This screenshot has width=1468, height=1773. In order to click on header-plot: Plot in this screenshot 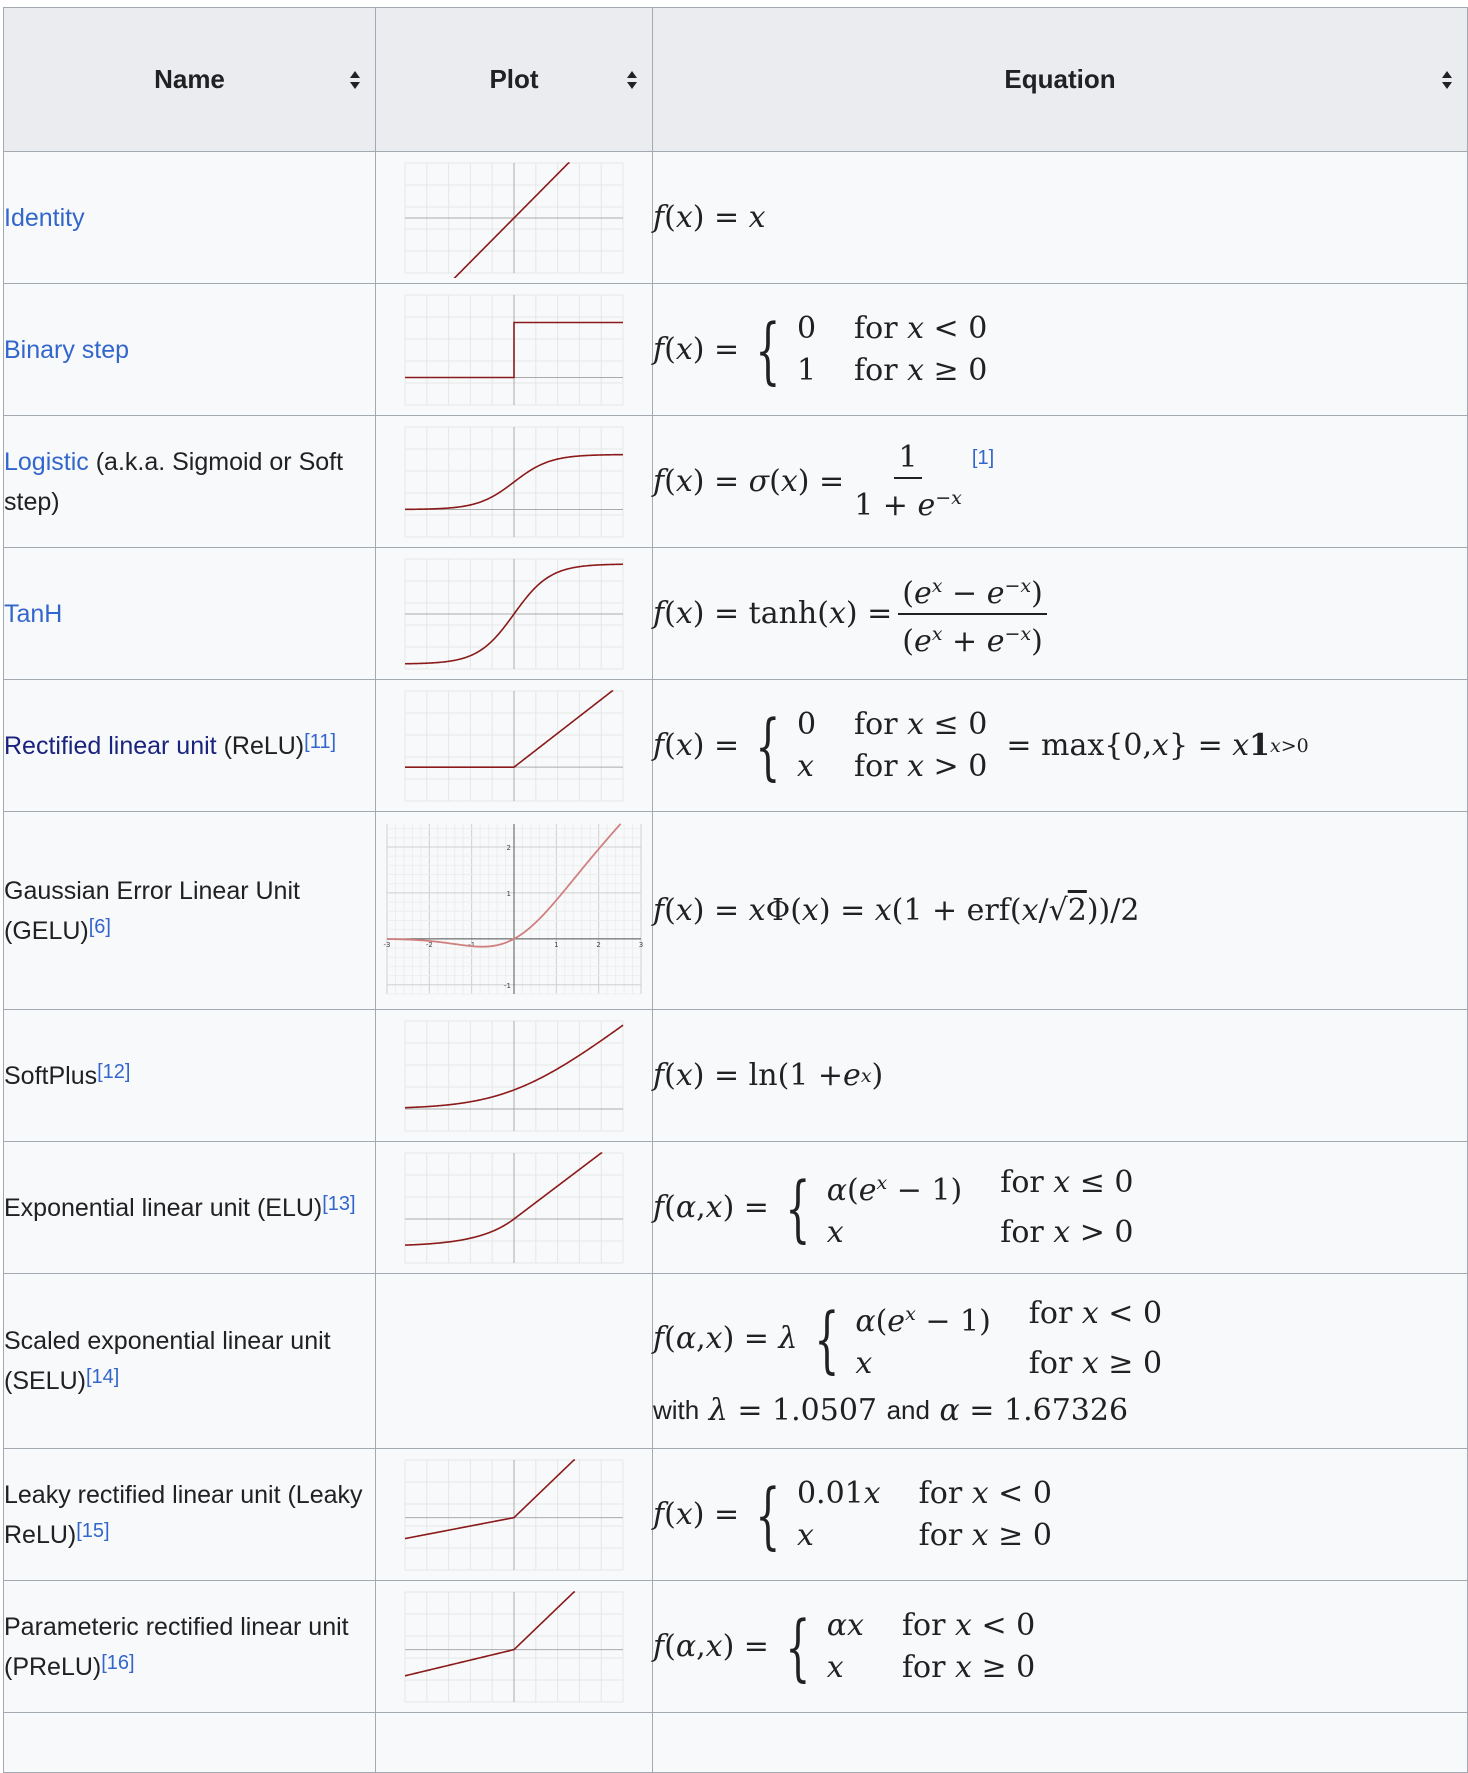, I will do `click(514, 79)`.